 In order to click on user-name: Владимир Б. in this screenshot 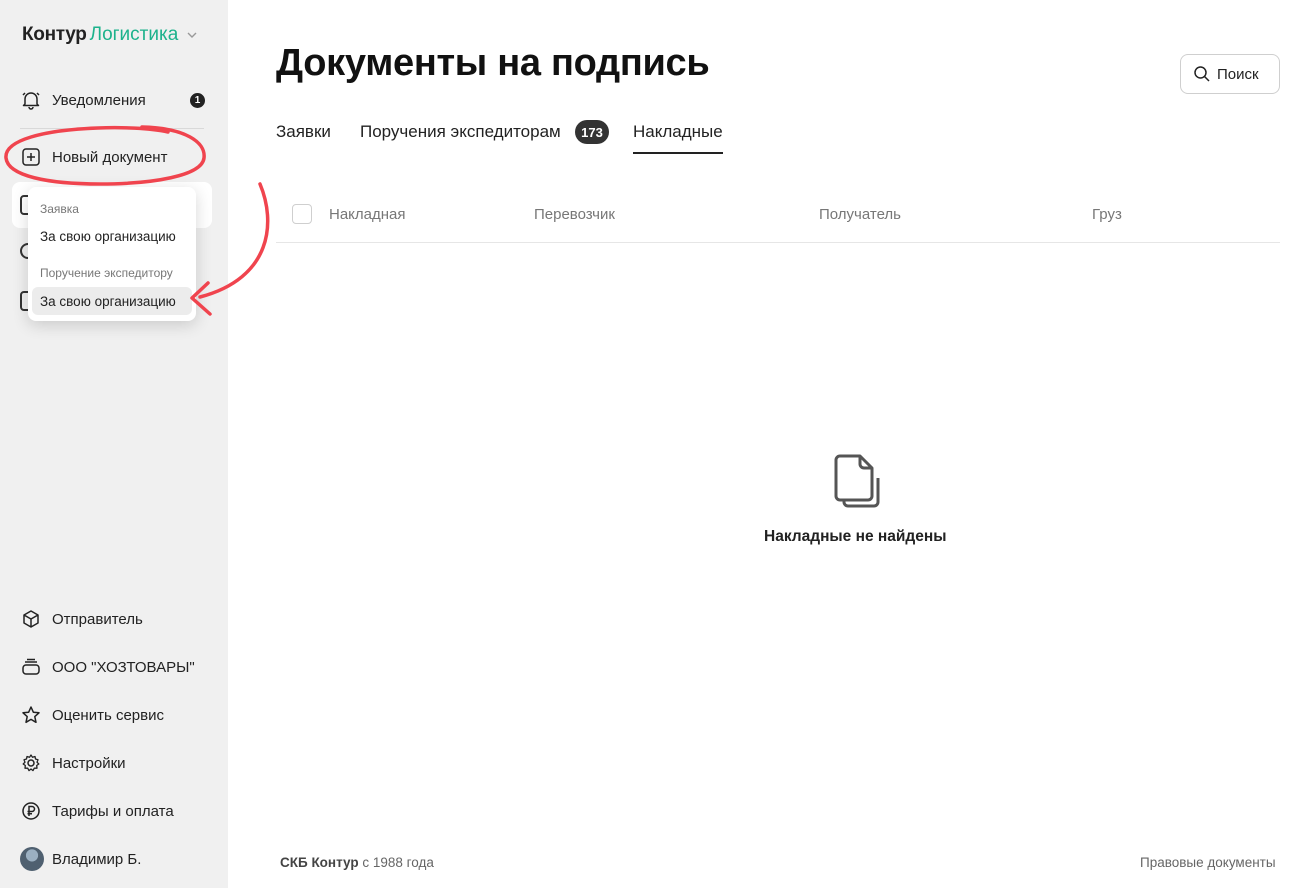, I will do `click(97, 859)`.